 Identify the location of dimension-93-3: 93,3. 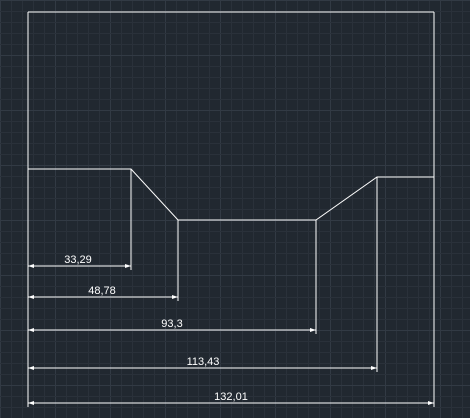
(172, 325).